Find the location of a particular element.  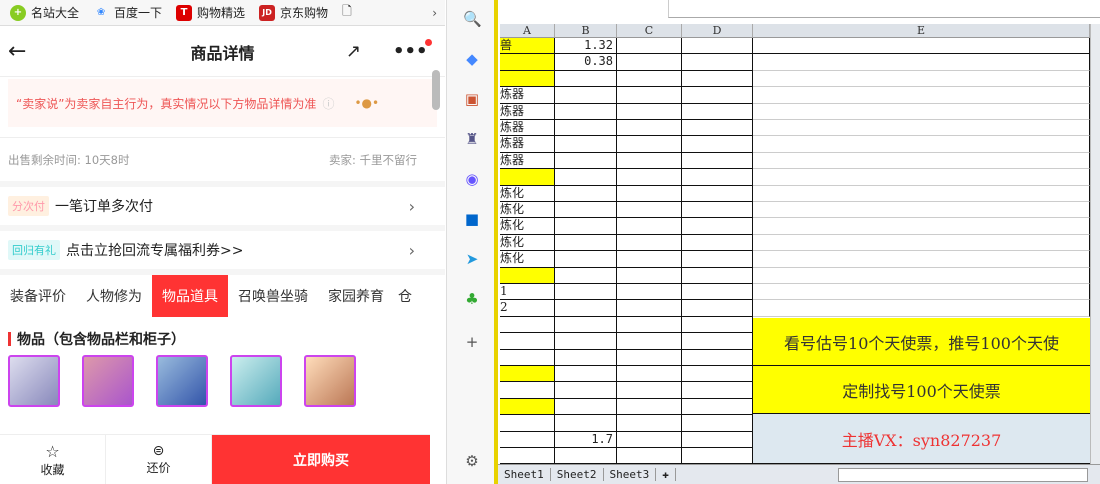

cell-e17 is located at coordinates (921, 308).